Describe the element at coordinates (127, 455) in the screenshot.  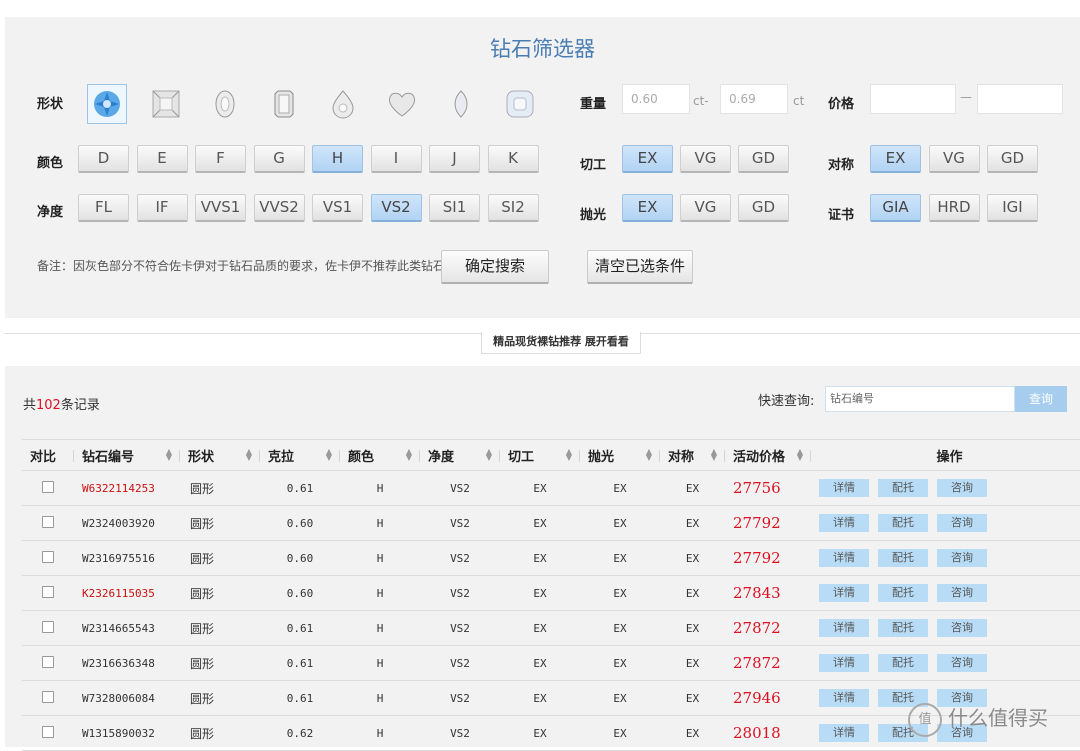
I see `column-header: 钻石编号 ▲ ▼` at that location.